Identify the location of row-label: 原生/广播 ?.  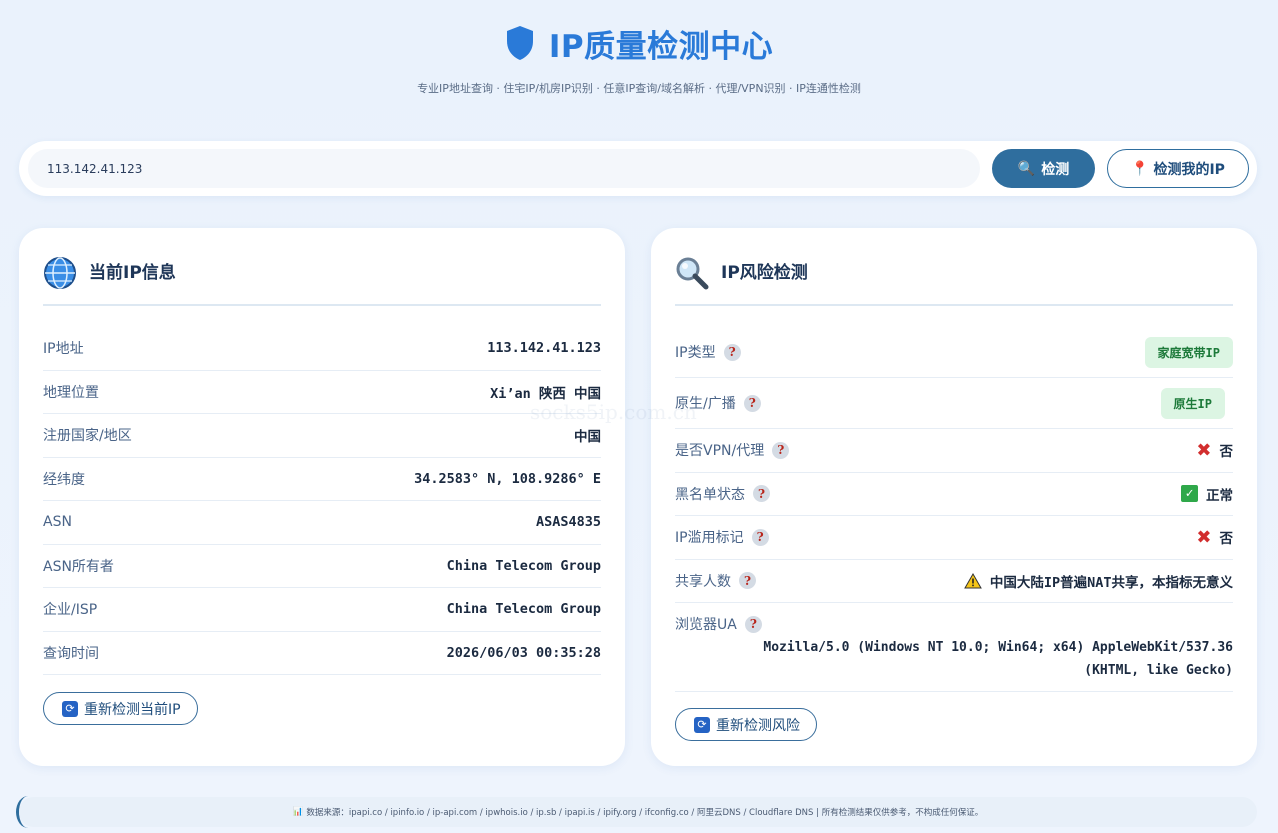
(718, 403).